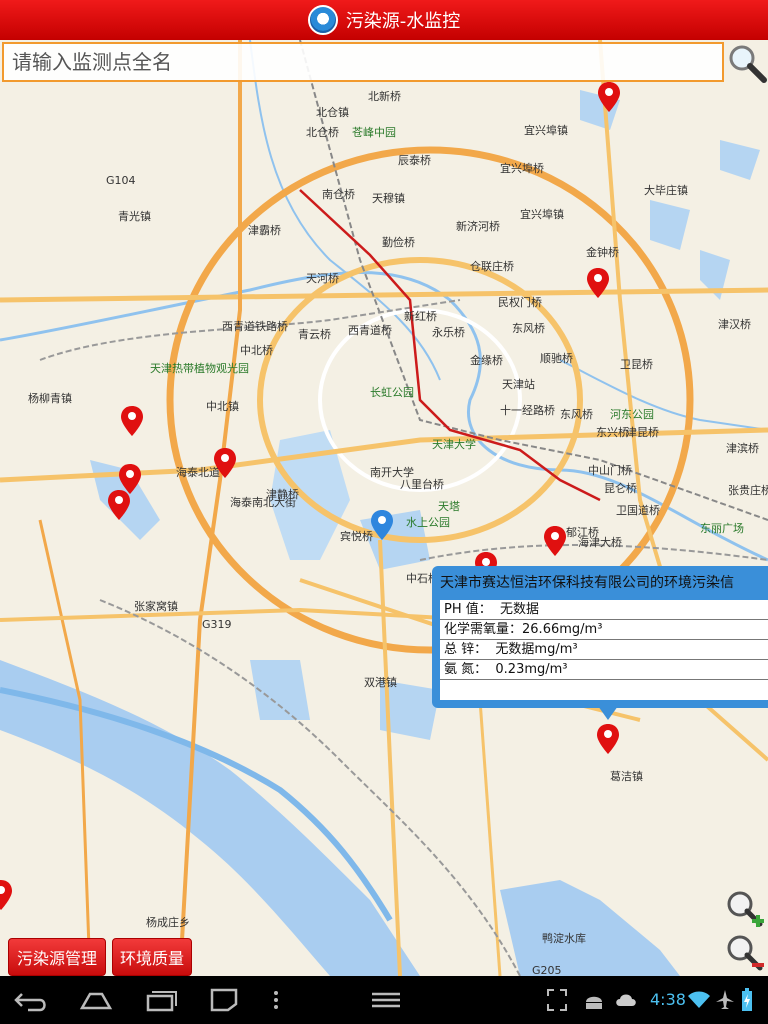 The height and width of the screenshot is (1024, 768). What do you see at coordinates (638, 510) in the screenshot?
I see `map-label: 卫国道桥` at bounding box center [638, 510].